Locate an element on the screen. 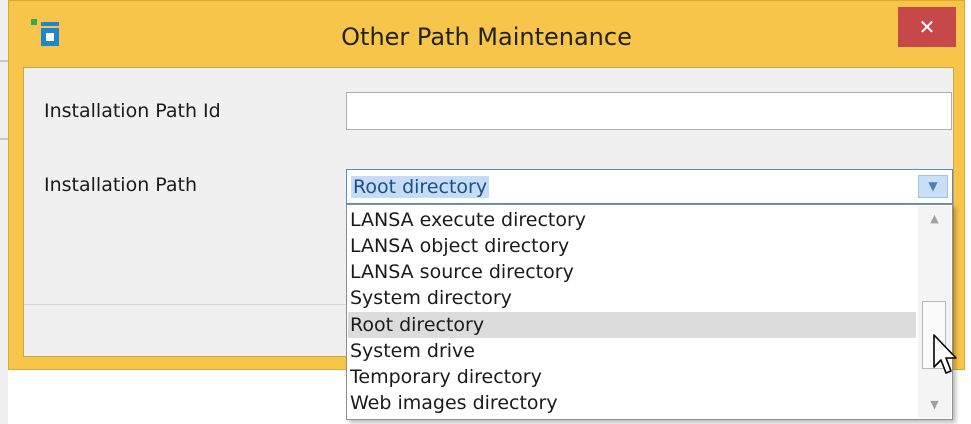 This screenshot has height=424, width=971. installation-path-label: Installation Path is located at coordinates (121, 185).